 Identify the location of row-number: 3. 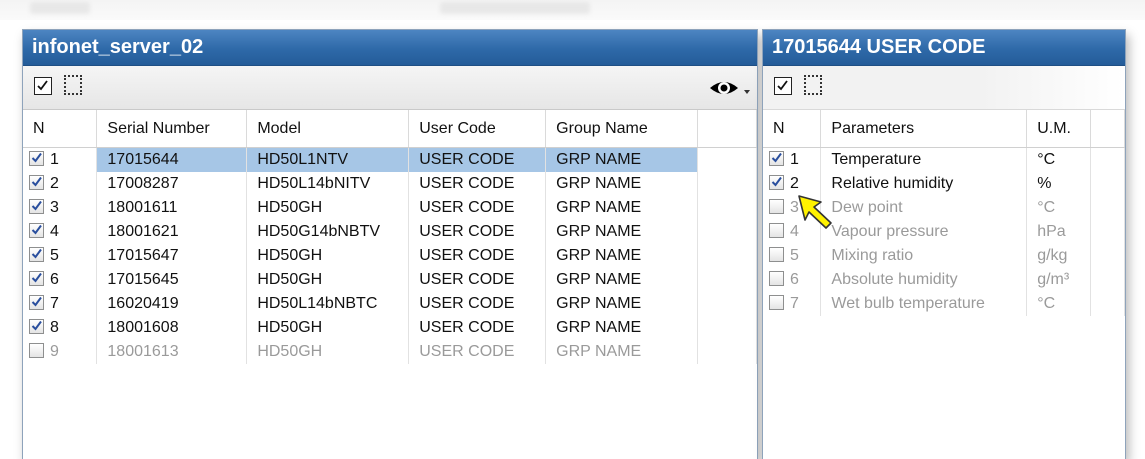
(54, 207).